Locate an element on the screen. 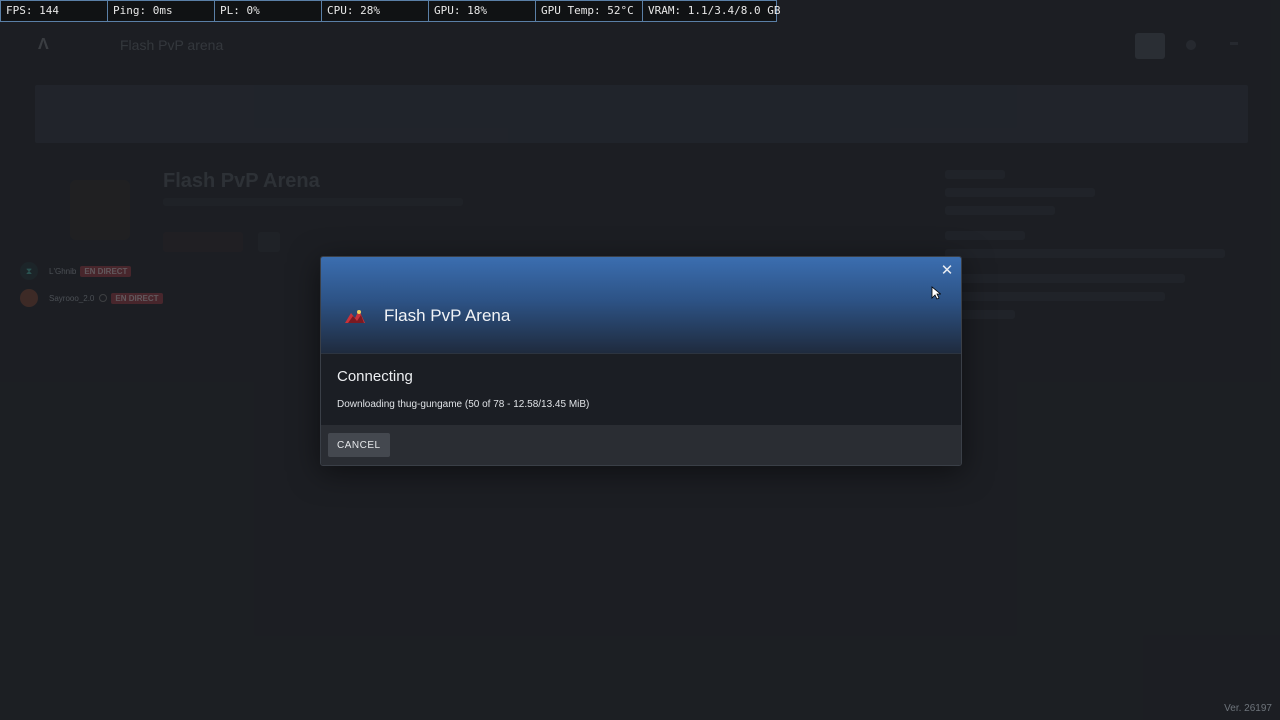 The width and height of the screenshot is (1280, 720). cpu-readout: CPU: 28% is located at coordinates (375, 11).